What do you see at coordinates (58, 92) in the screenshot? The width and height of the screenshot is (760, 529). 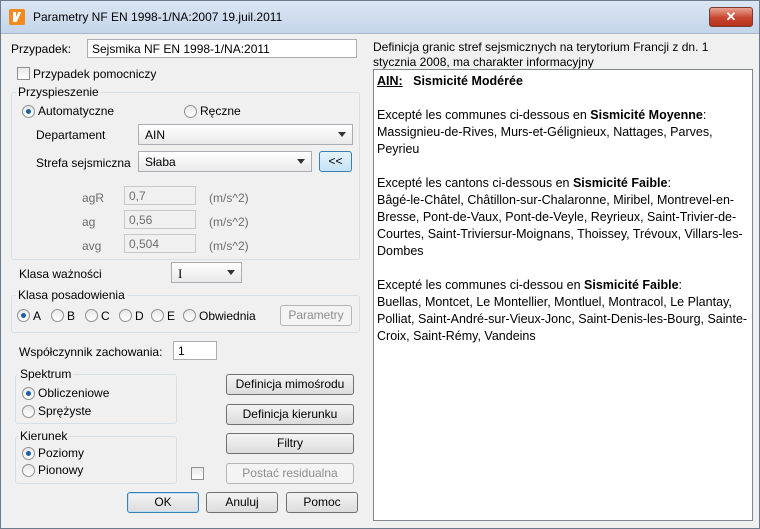 I see `acceleration-group-title: Przyspieszenie` at bounding box center [58, 92].